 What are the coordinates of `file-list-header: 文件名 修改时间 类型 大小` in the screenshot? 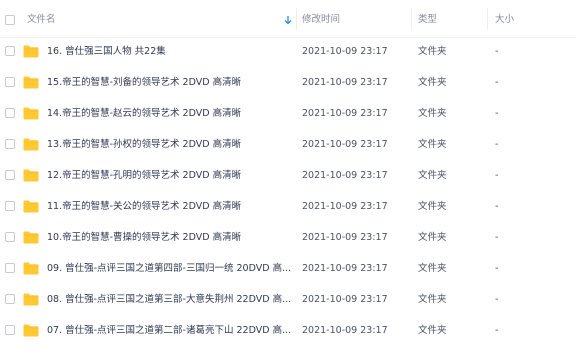 It's located at (288, 19).